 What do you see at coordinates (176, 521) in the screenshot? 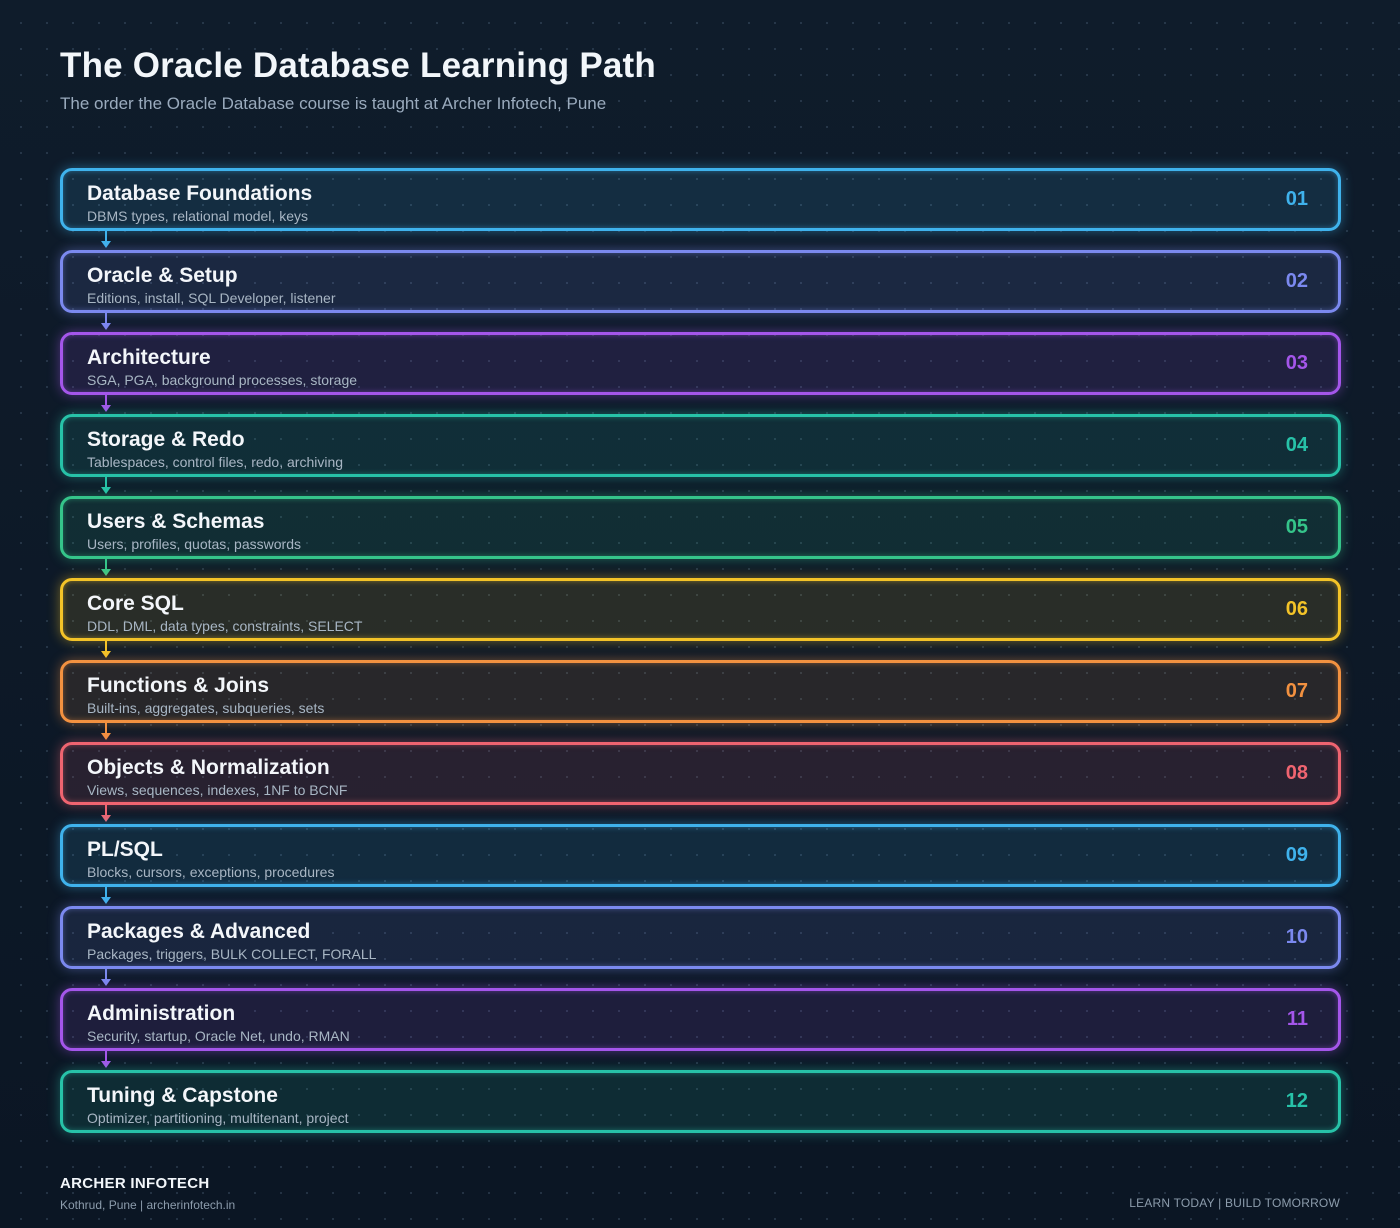
I see `step-title: Users & Schemas` at bounding box center [176, 521].